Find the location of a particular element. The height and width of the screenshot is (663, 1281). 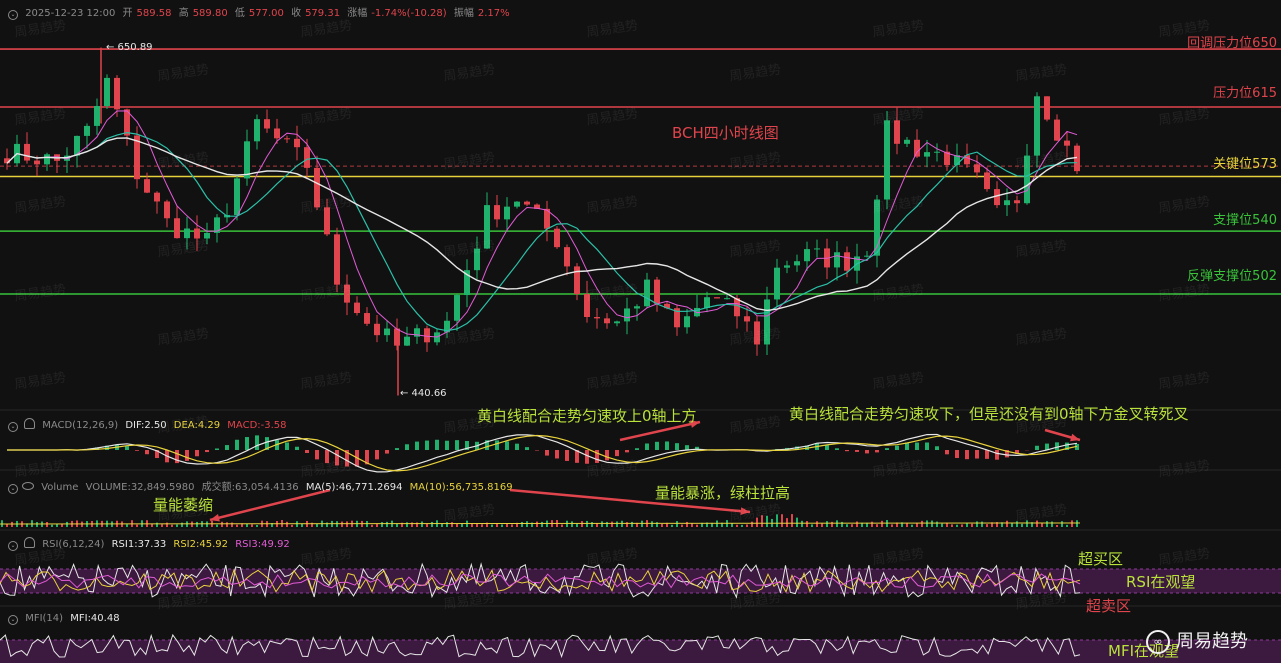

macd-name: MACD(12,26,9) is located at coordinates (80, 425).